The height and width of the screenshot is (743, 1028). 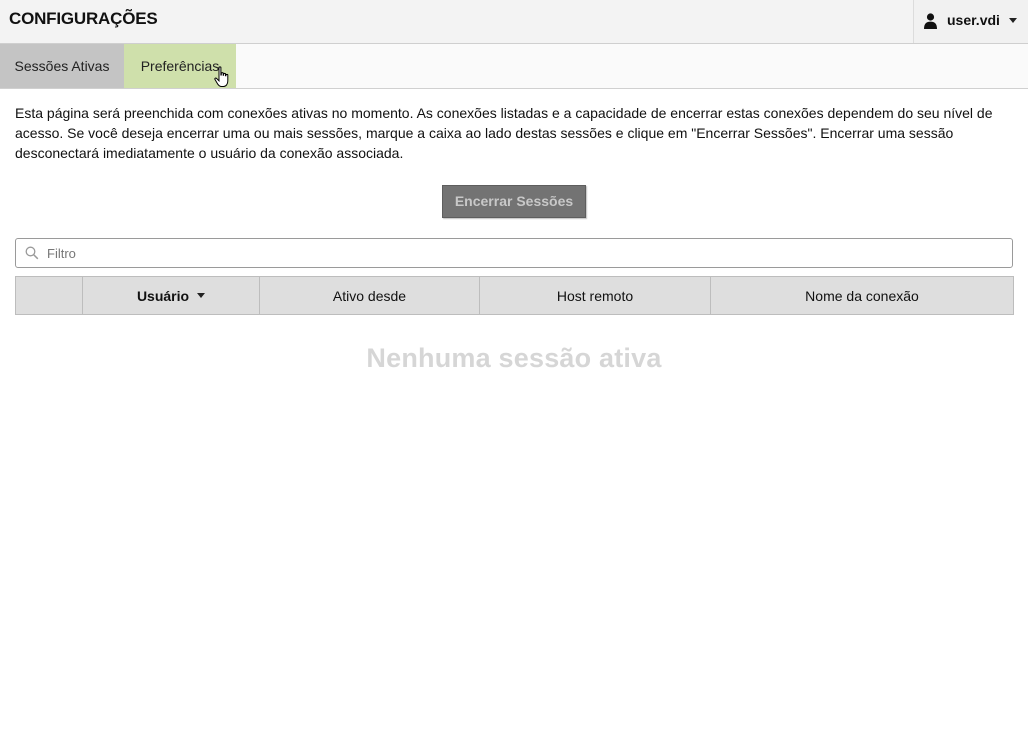 I want to click on select-column-header, so click(x=49, y=295).